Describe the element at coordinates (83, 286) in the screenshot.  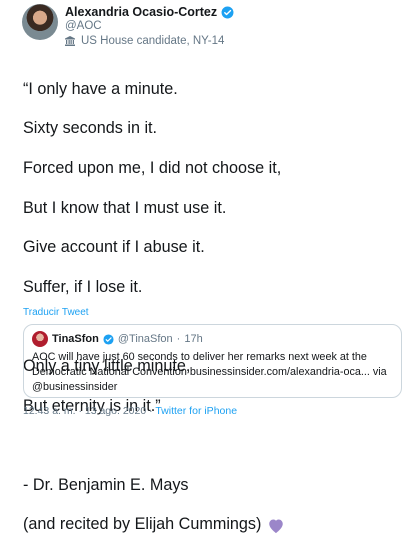
I see `tweet-line: Suffer, if I lose it.` at that location.